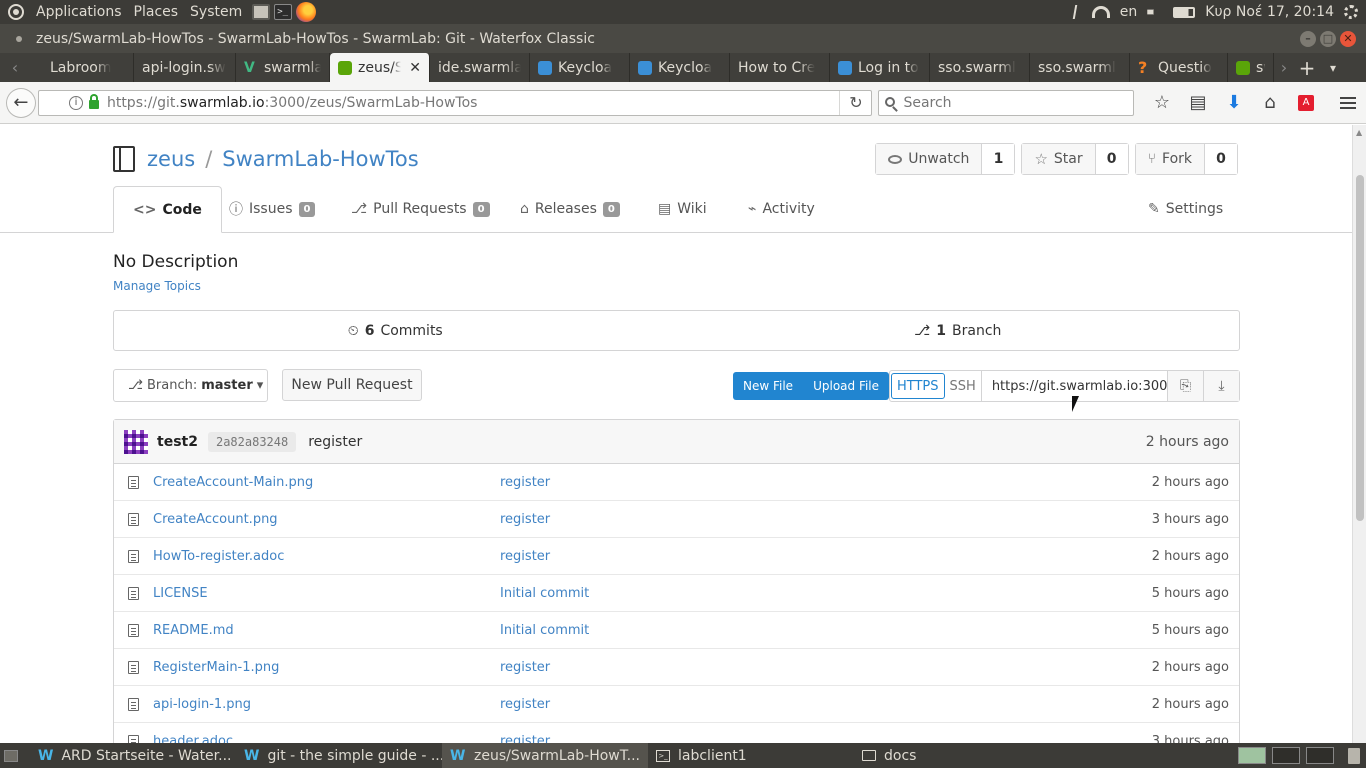 This screenshot has height=768, width=1366. What do you see at coordinates (1359, 132) in the screenshot?
I see `scroll-up-icon: ▲` at bounding box center [1359, 132].